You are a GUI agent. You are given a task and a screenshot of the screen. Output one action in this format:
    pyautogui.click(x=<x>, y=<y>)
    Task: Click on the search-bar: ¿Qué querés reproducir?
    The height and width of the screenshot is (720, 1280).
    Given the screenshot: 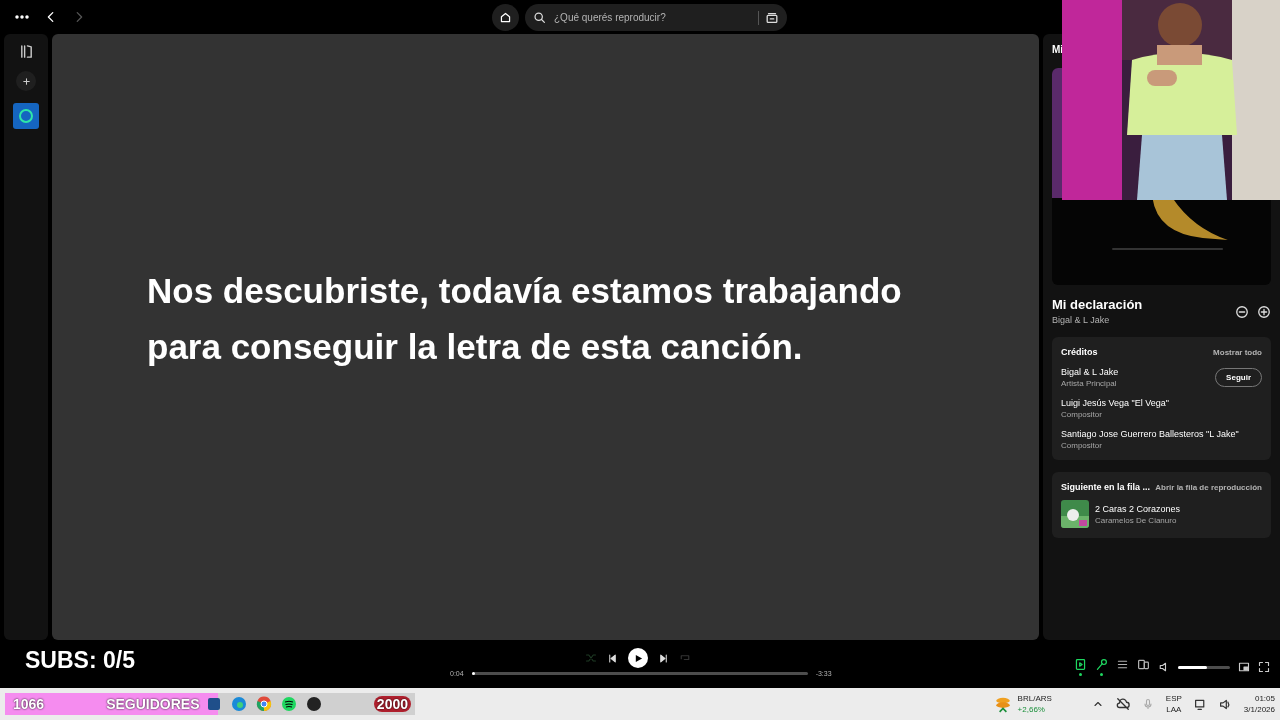 What is the action you would take?
    pyautogui.click(x=656, y=17)
    